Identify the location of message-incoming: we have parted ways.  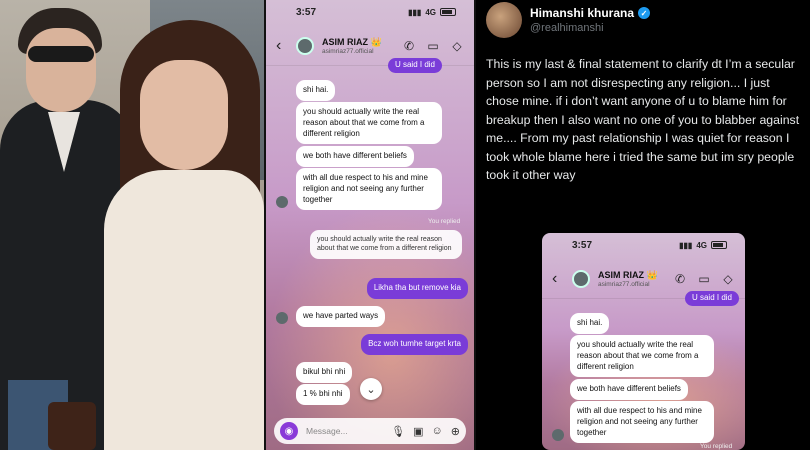
(341, 316).